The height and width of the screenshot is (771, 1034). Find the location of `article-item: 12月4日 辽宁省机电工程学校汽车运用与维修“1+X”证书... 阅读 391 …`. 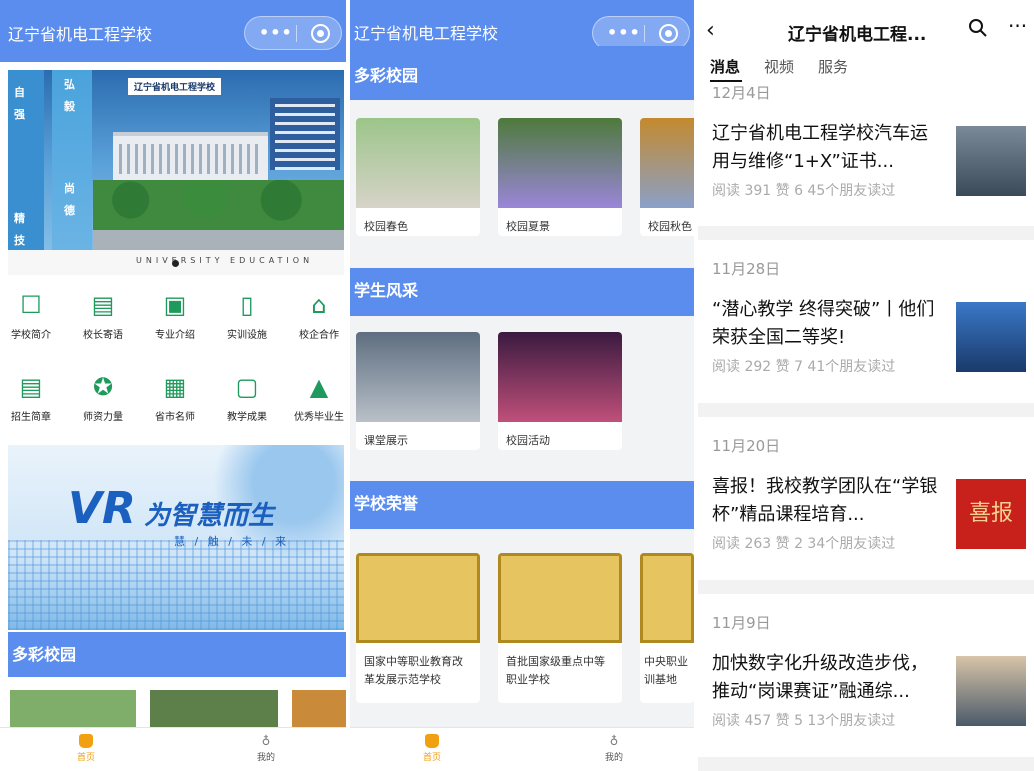

article-item: 12月4日 辽宁省机电工程学校汽车运用与维修“1+X”证书... 阅读 391 … is located at coordinates (866, 152).